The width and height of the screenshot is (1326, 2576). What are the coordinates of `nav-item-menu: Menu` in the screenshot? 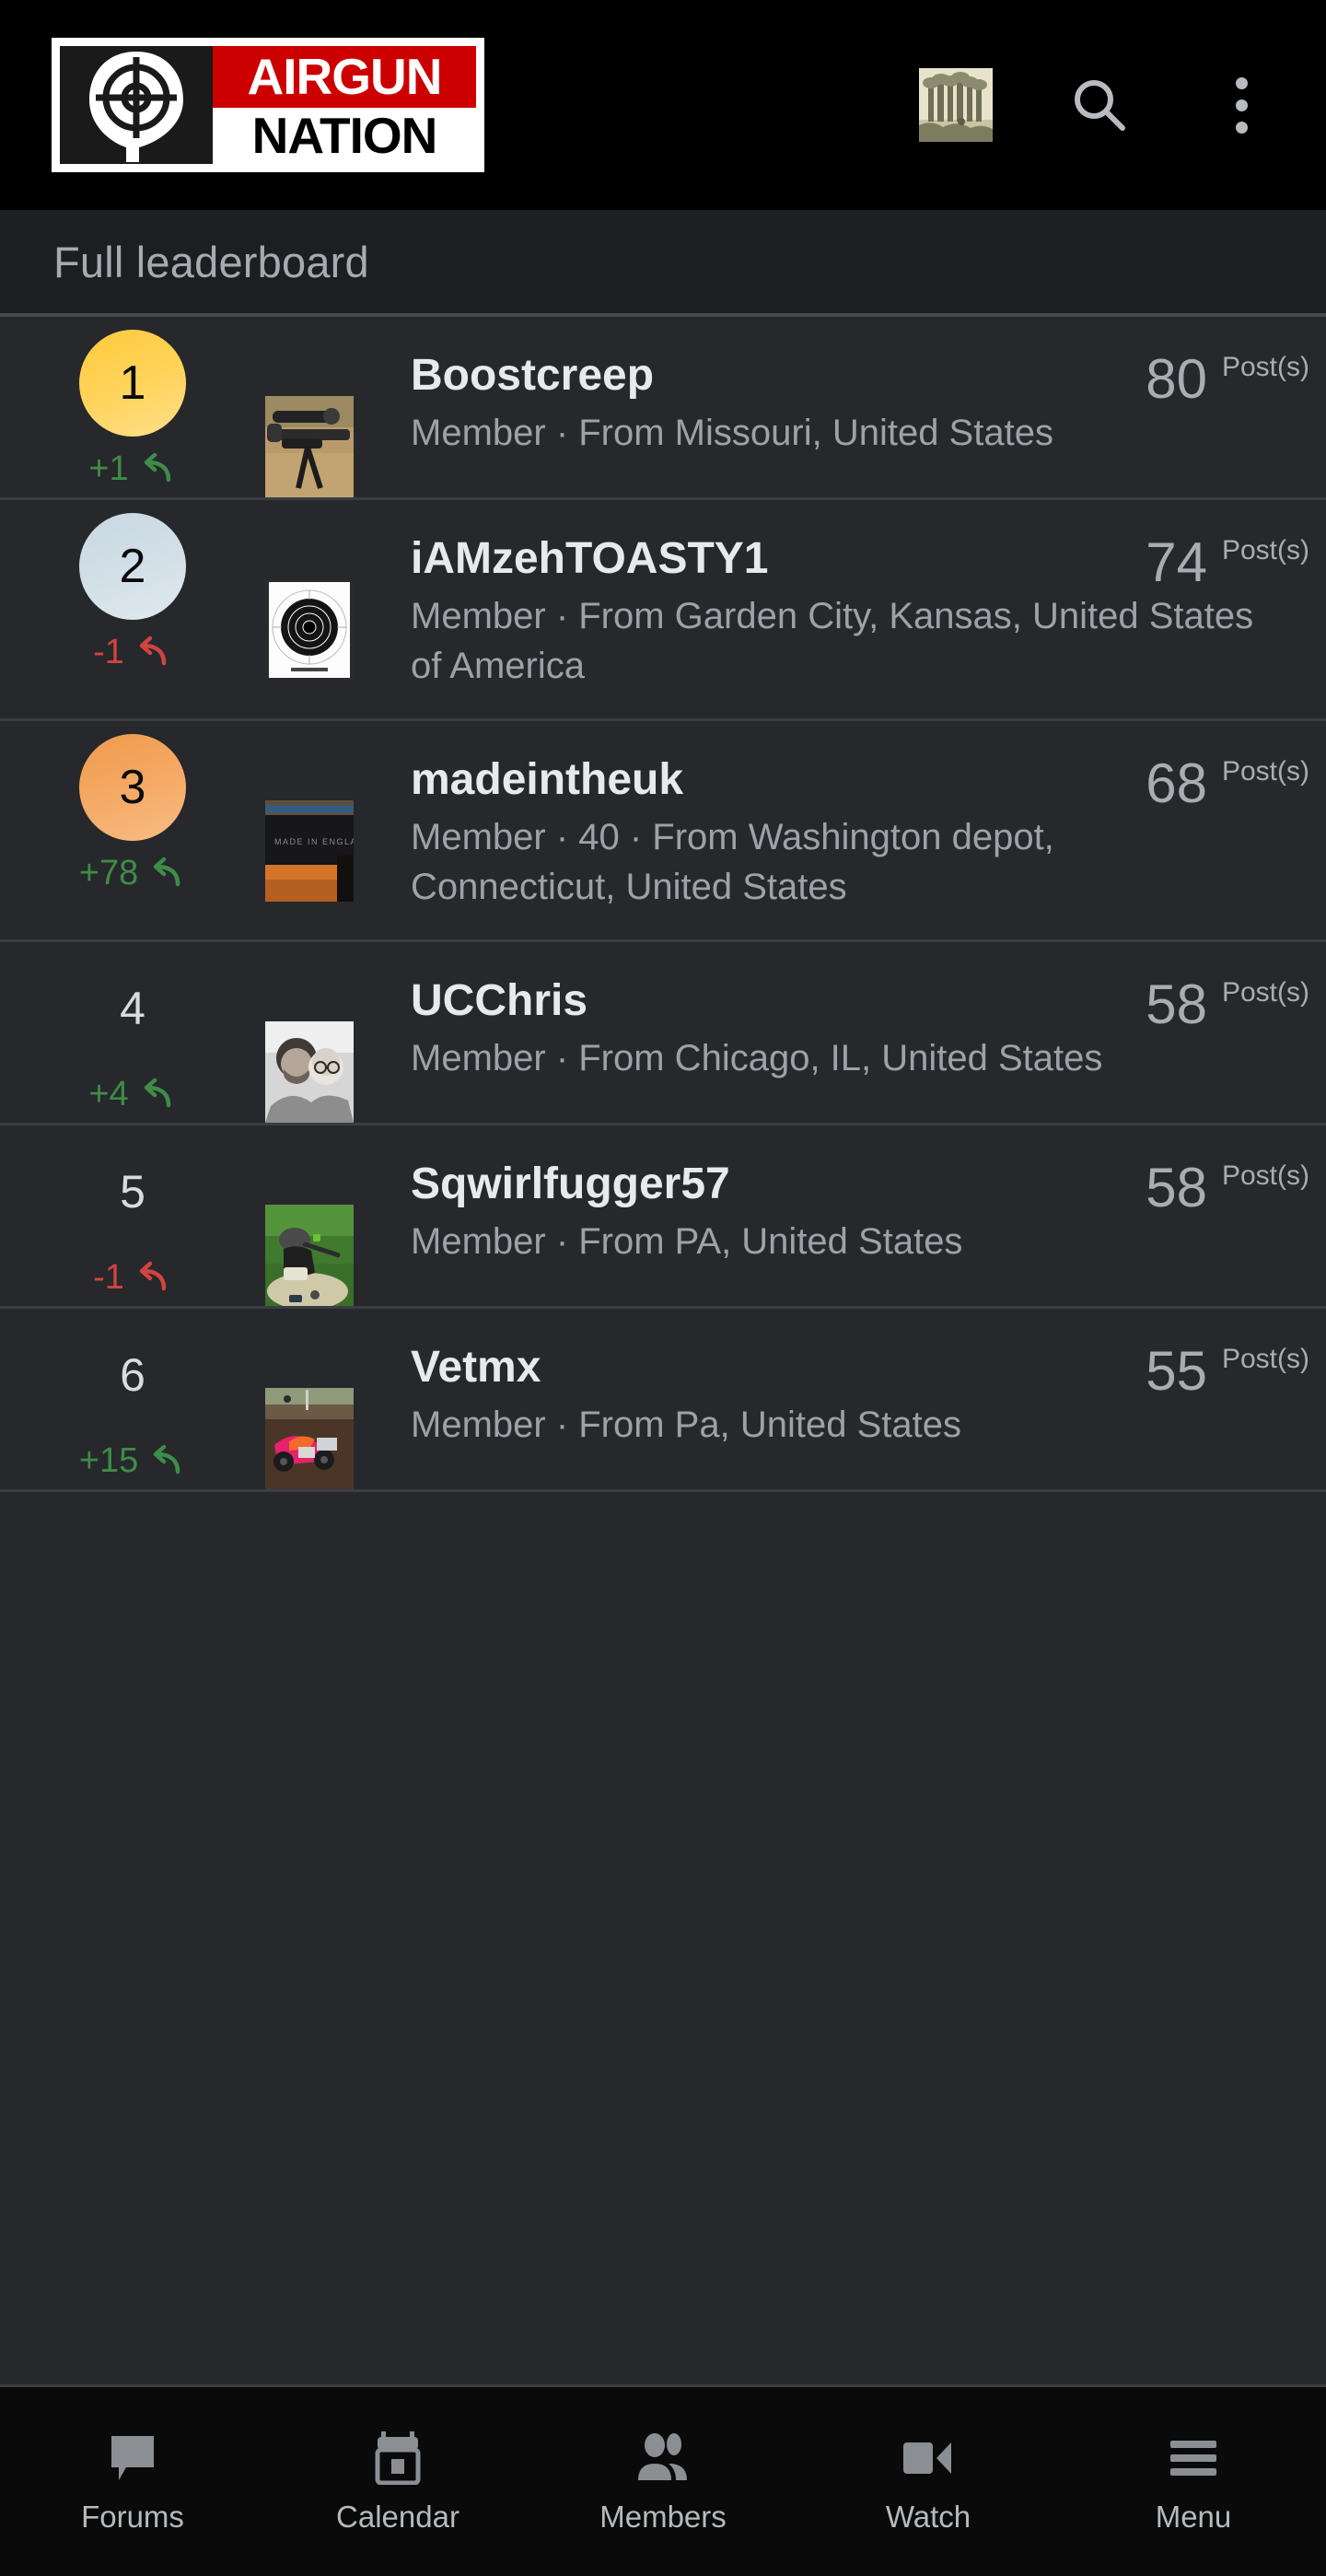 It's located at (1193, 2481).